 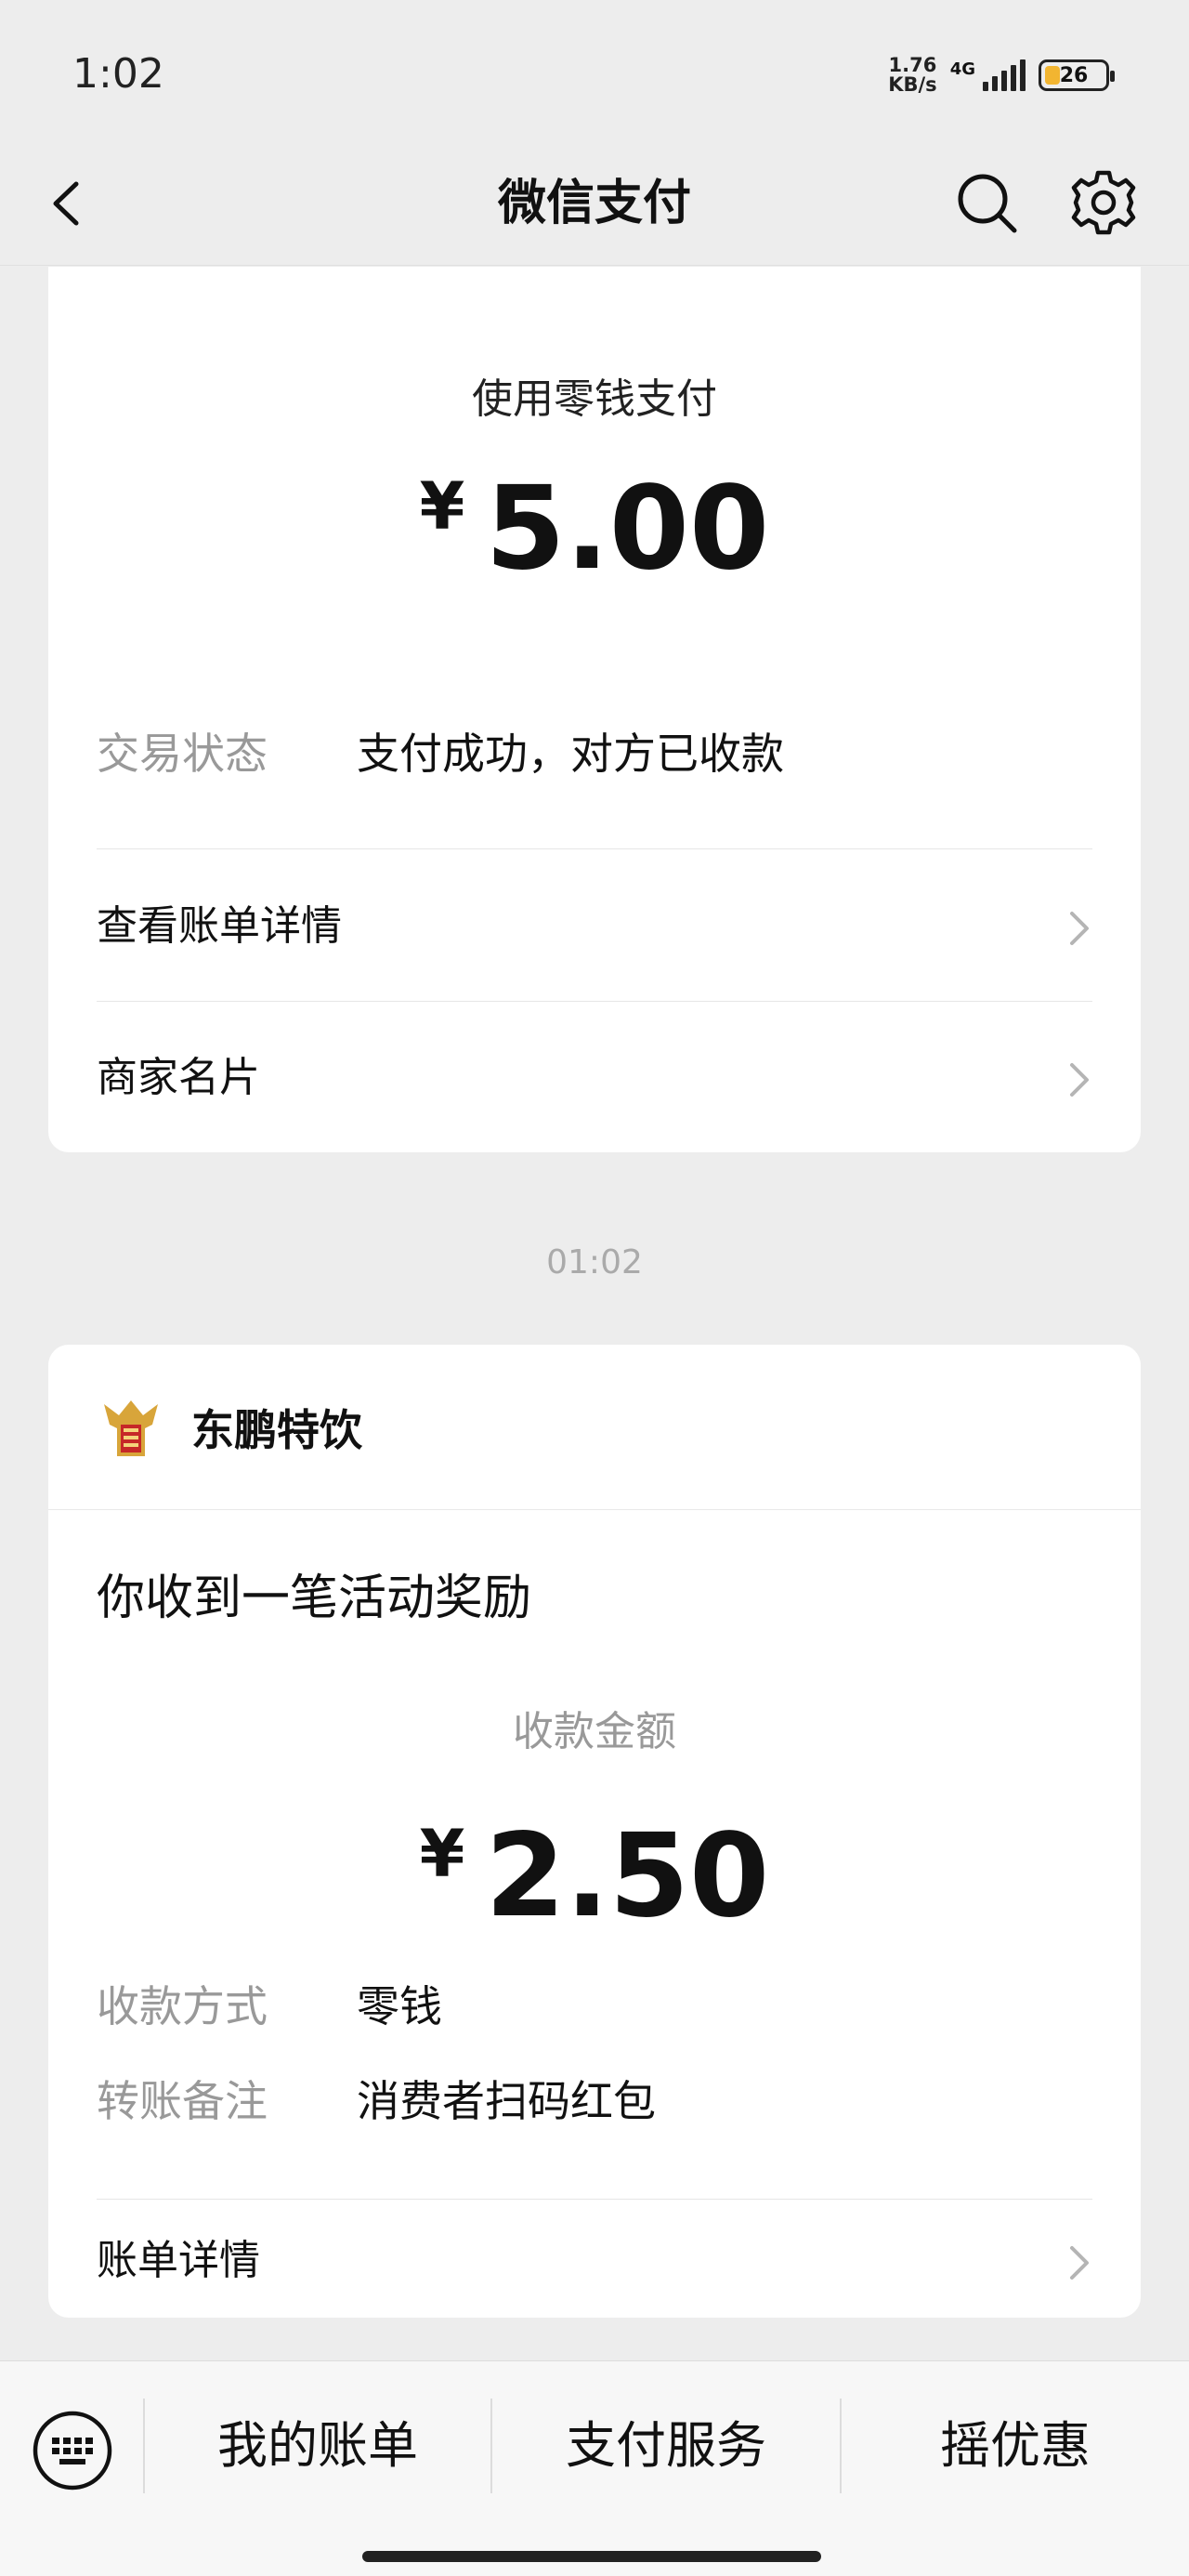 I want to click on merchant-name: 东鹏特饮, so click(x=277, y=1430).